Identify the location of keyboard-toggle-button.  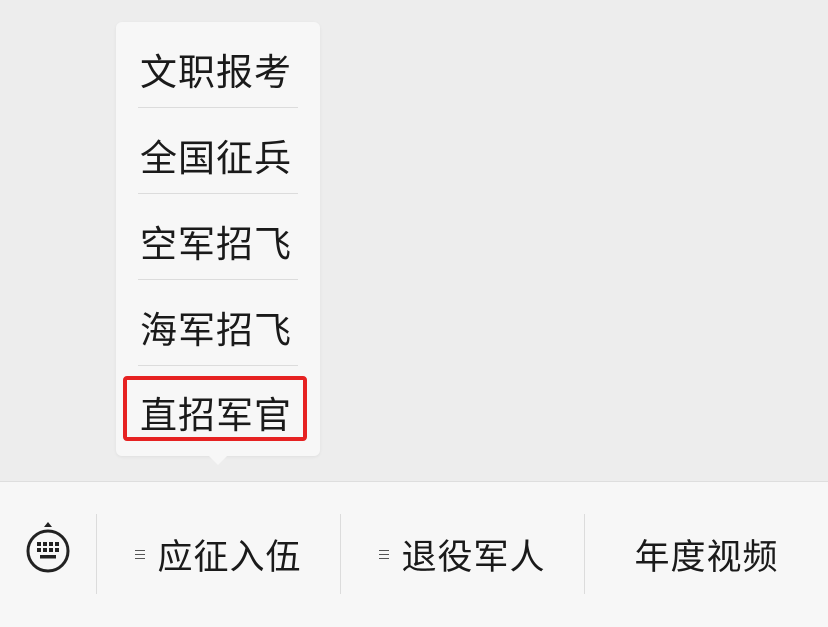
(48, 554).